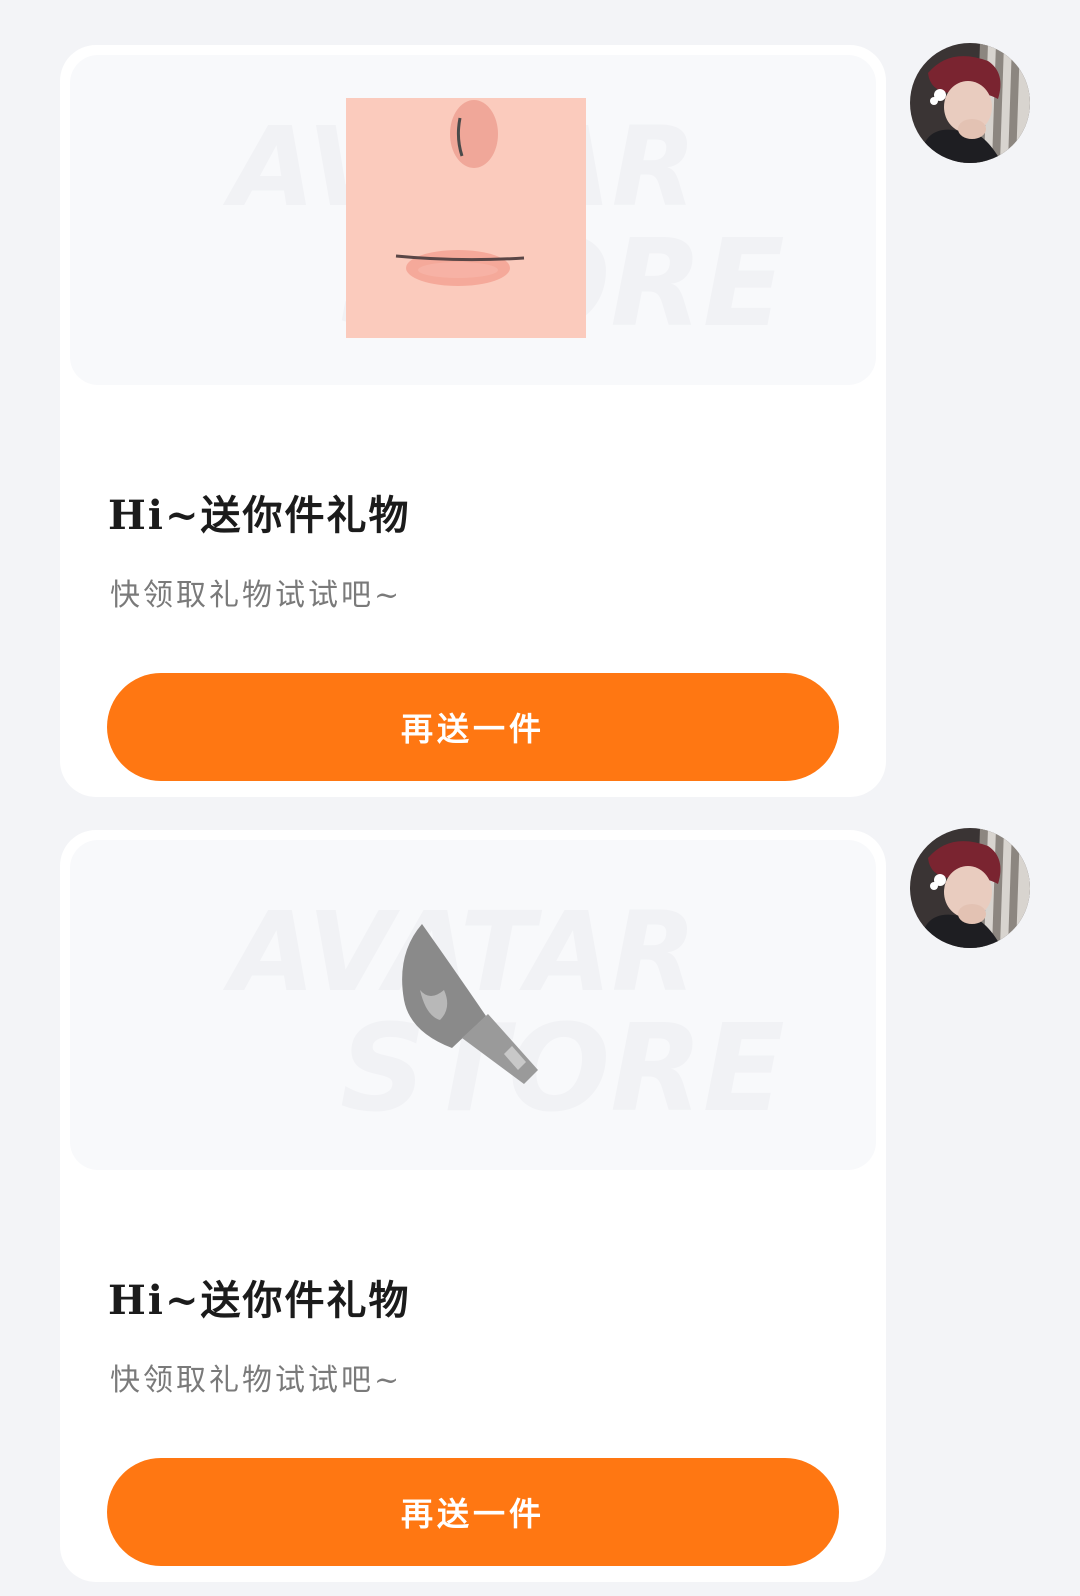  I want to click on face-makeup-icon, so click(466, 218).